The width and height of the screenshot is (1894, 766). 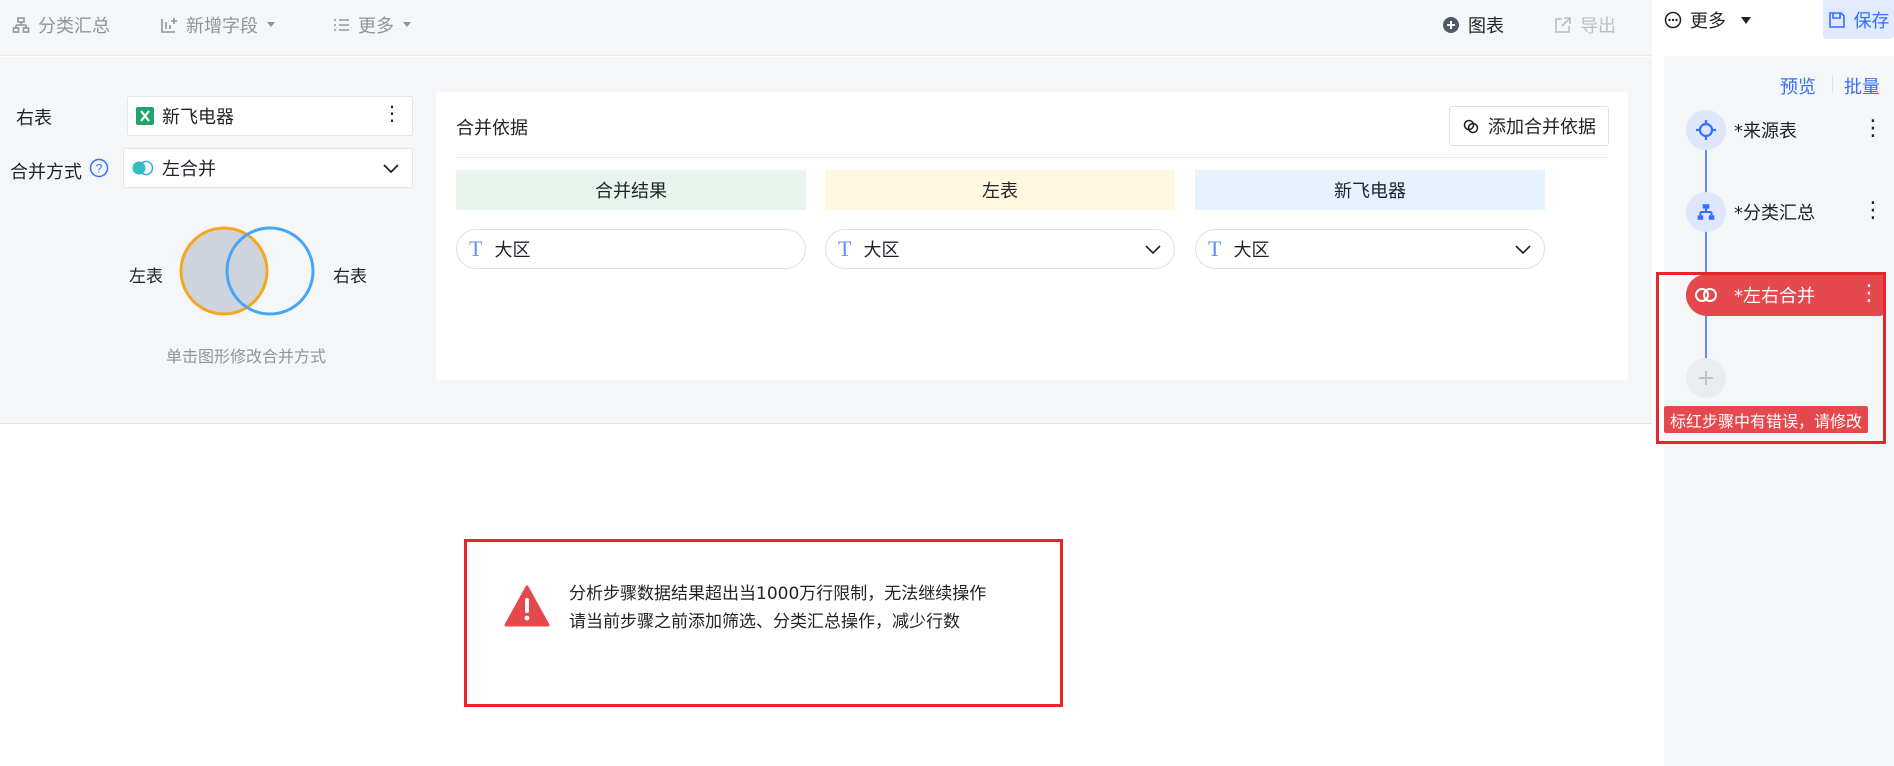 What do you see at coordinates (189, 169) in the screenshot?
I see `merge-mode-value: 左合并` at bounding box center [189, 169].